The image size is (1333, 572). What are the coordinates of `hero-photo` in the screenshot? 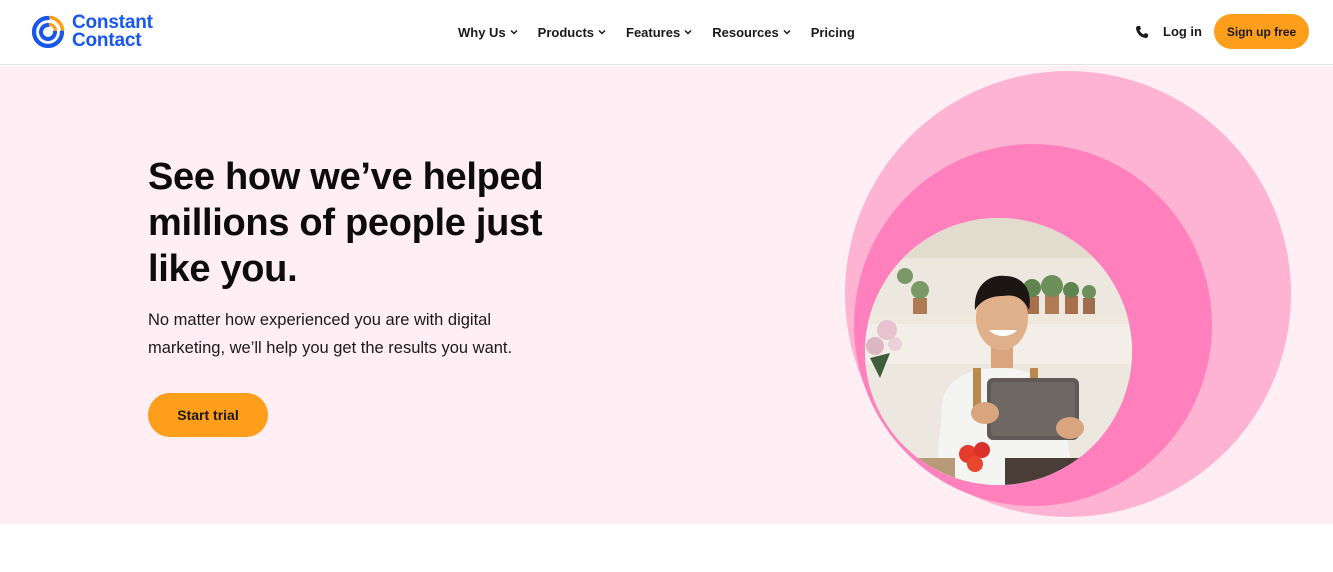 It's located at (998, 351).